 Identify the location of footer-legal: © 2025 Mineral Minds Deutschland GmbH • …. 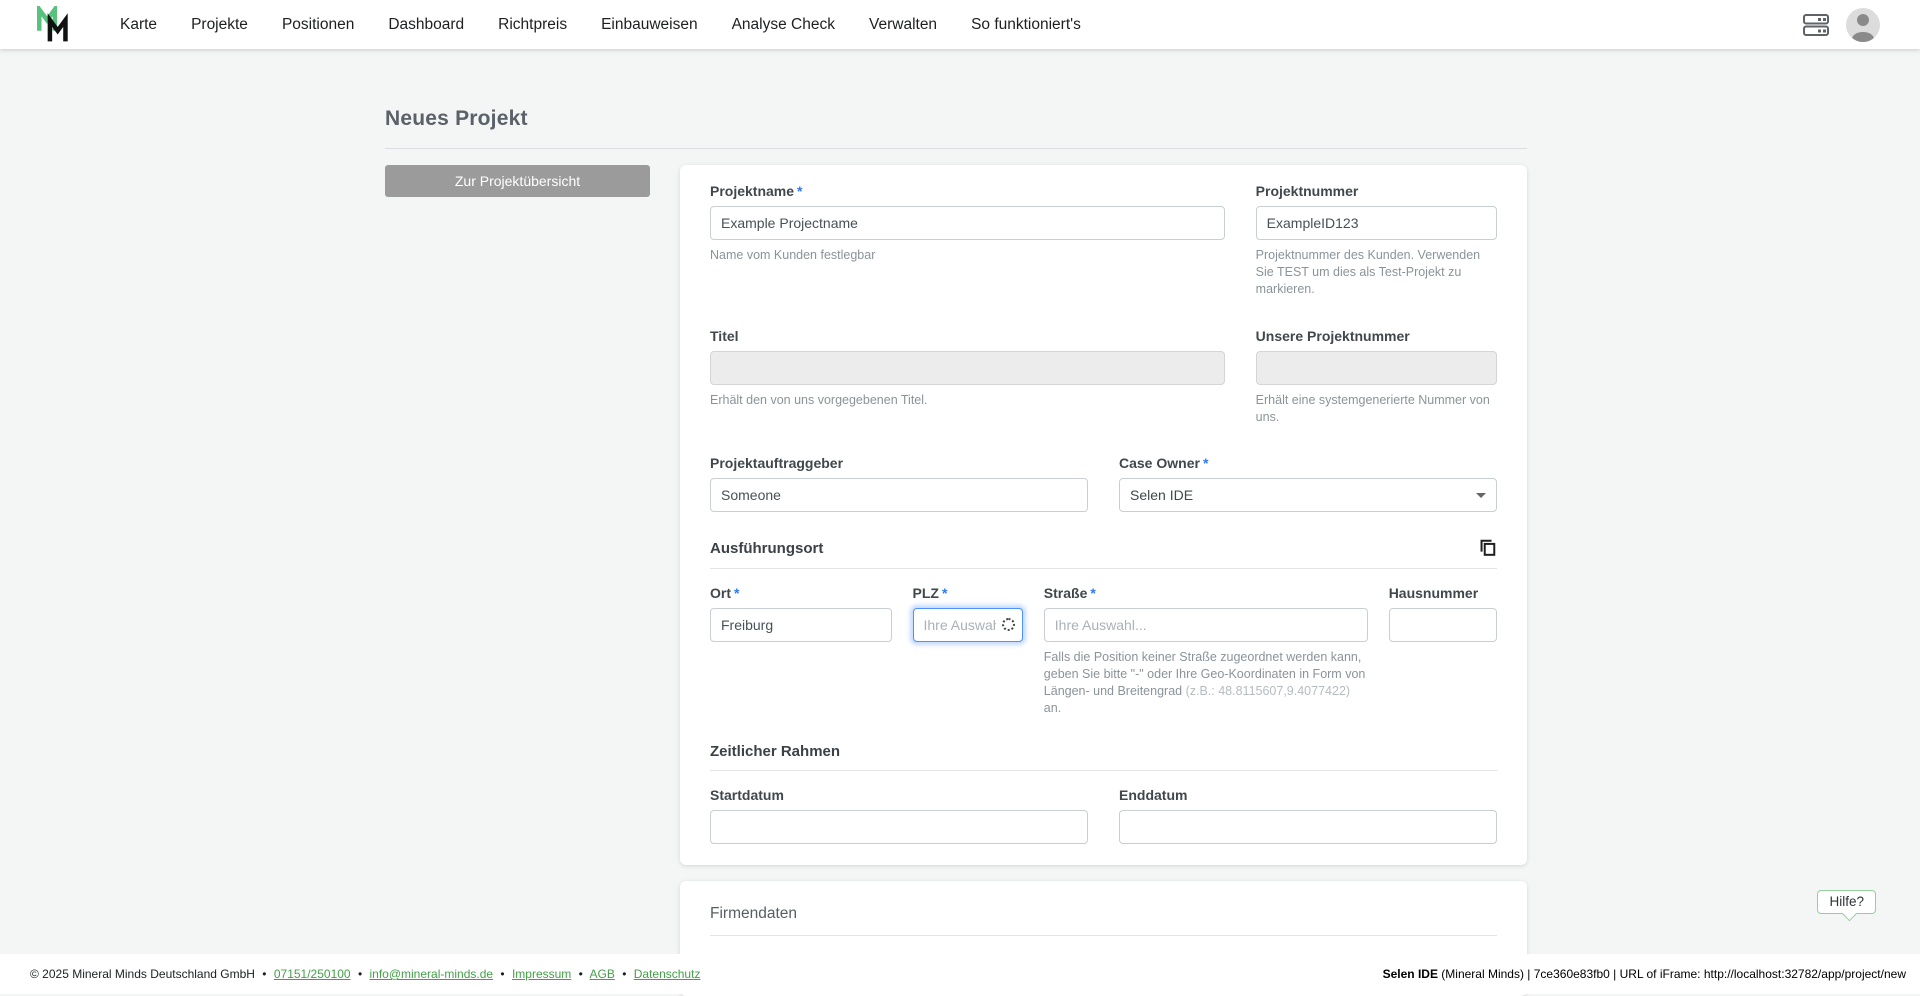
(365, 974).